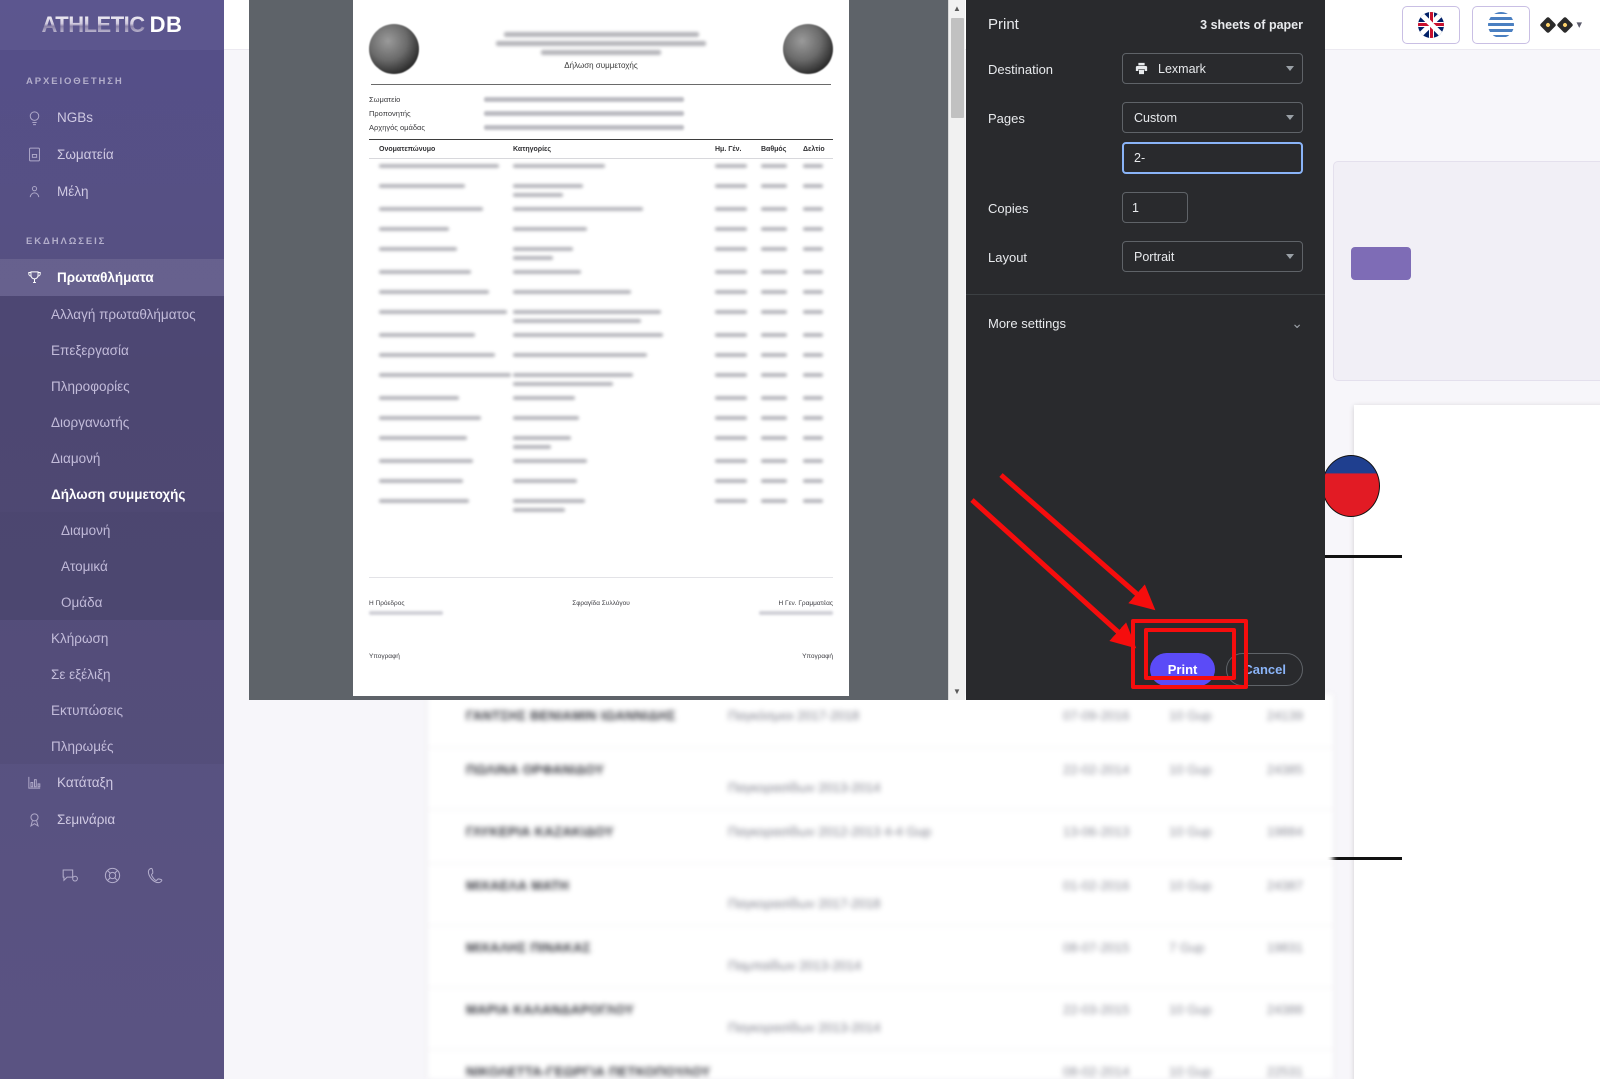 The width and height of the screenshot is (1600, 1079). Describe the element at coordinates (112, 638) in the screenshot. I see `sidebar-subitem-draw: Κλήρωση` at that location.